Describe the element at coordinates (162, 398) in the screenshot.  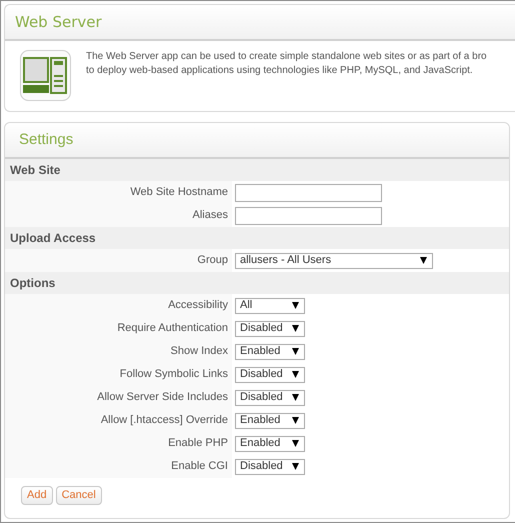
I see `field-label: Allow Server Side Includes` at that location.